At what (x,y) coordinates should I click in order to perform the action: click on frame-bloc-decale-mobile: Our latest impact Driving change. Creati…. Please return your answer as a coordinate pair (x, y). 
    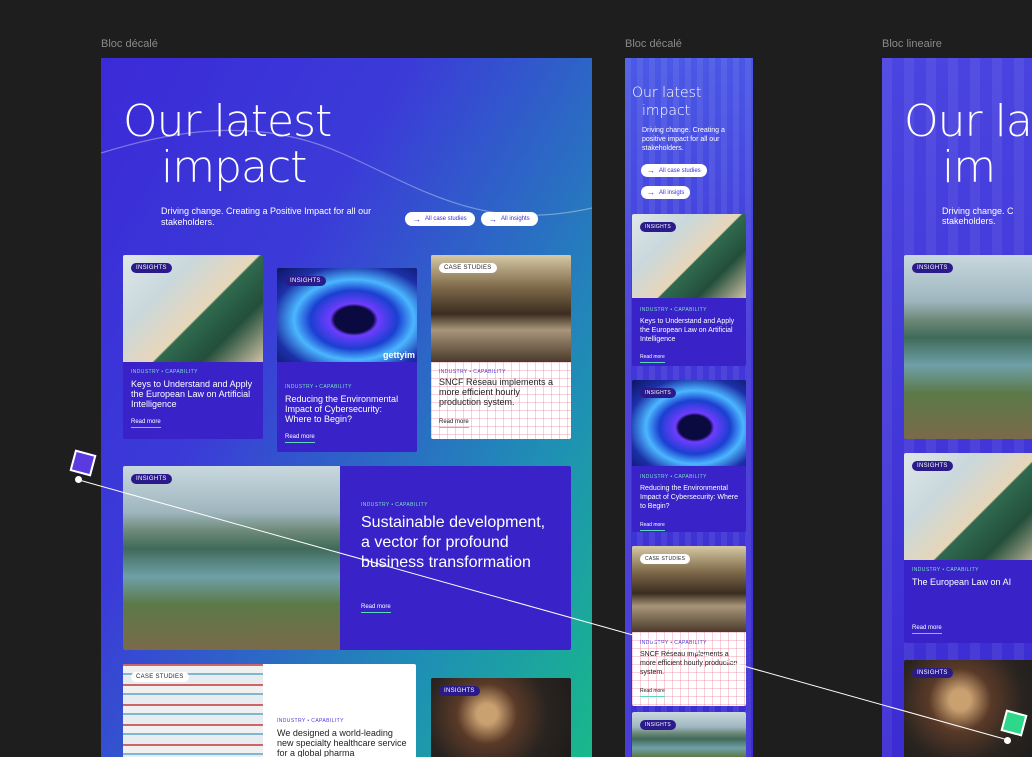
    Looking at the image, I should click on (689, 407).